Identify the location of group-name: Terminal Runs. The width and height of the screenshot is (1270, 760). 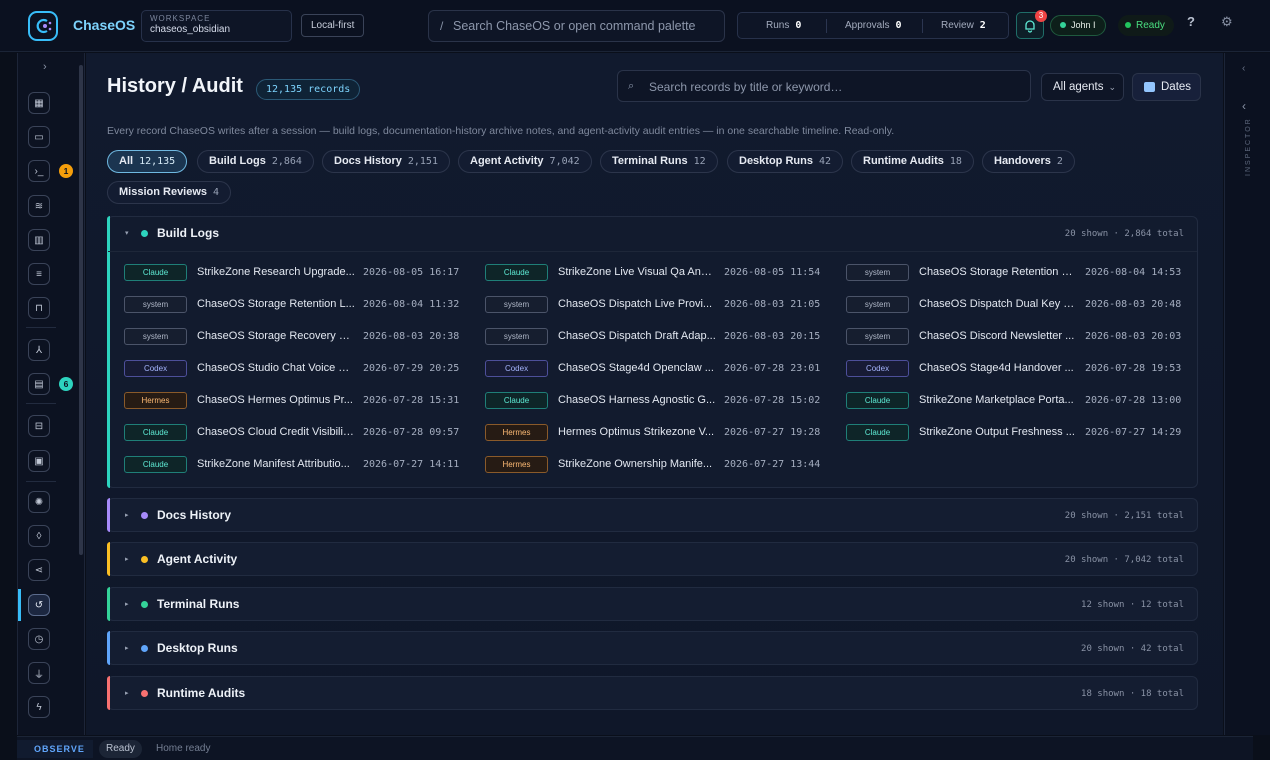
(198, 604).